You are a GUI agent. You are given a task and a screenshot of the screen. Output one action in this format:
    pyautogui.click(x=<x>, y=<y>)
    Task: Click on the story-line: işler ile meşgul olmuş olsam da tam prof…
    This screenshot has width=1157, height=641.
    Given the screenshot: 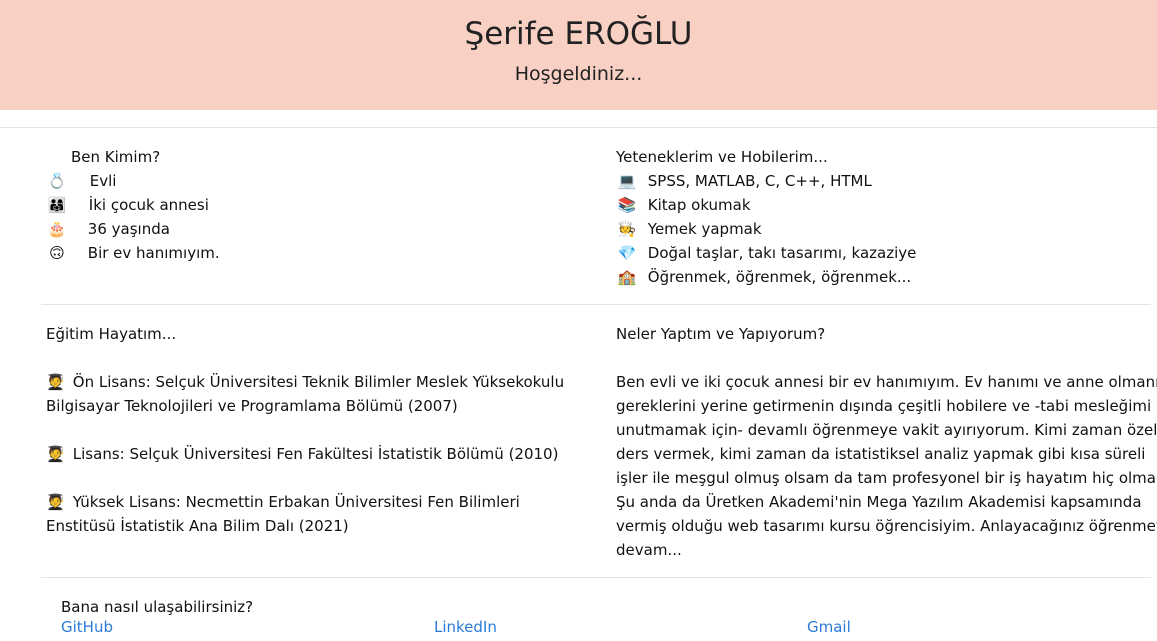 What is the action you would take?
    pyautogui.click(x=886, y=478)
    